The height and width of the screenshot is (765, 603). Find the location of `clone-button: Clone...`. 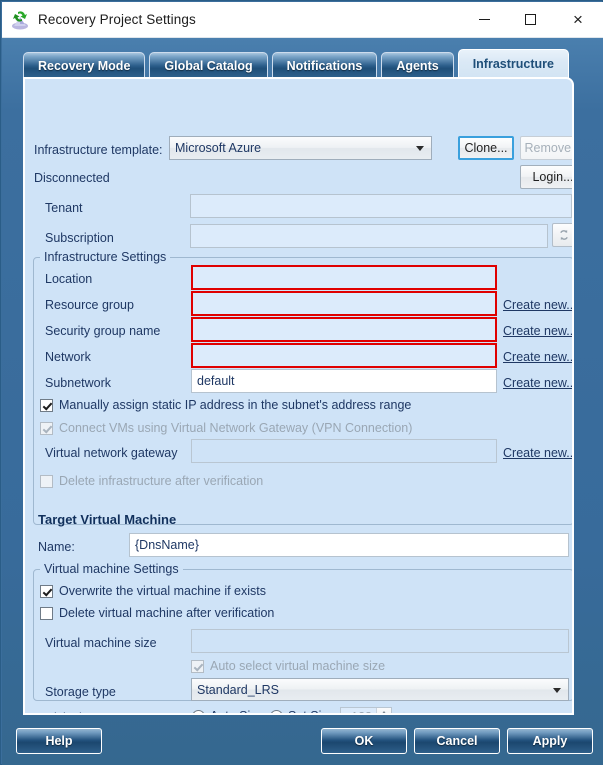

clone-button: Clone... is located at coordinates (486, 148).